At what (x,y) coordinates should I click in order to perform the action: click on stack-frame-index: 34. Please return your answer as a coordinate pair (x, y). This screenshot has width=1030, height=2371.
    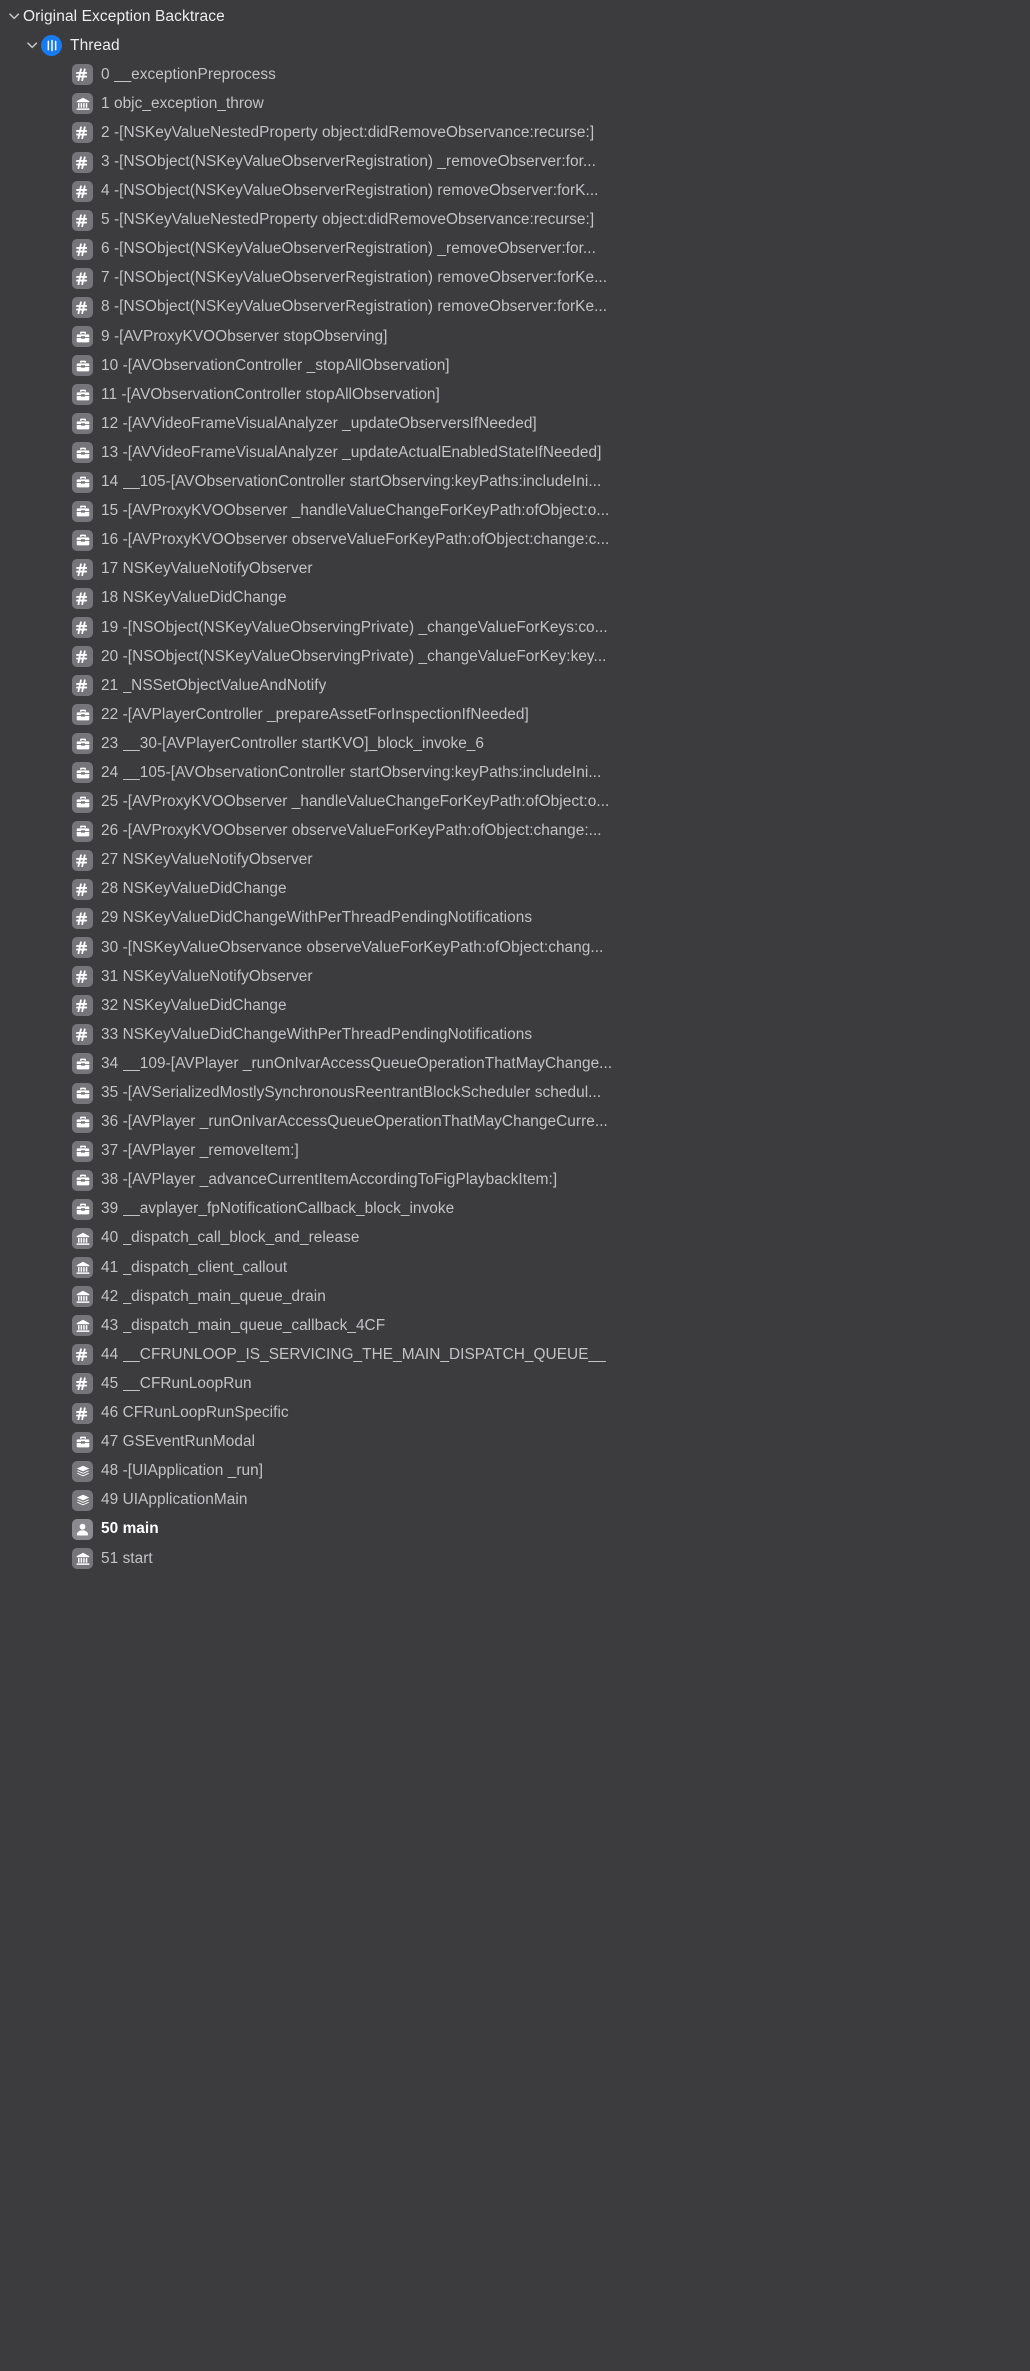
    Looking at the image, I should click on (110, 1063).